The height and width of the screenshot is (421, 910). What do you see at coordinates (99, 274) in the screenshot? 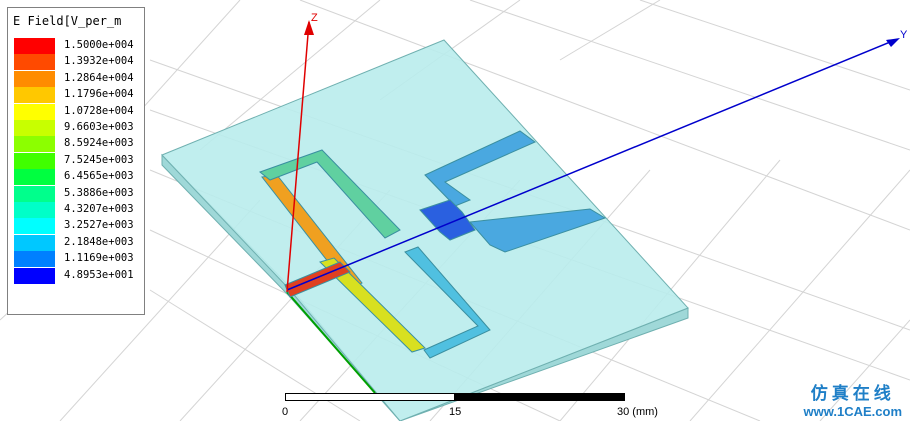
I see `legend-value: 4.8953e+001` at bounding box center [99, 274].